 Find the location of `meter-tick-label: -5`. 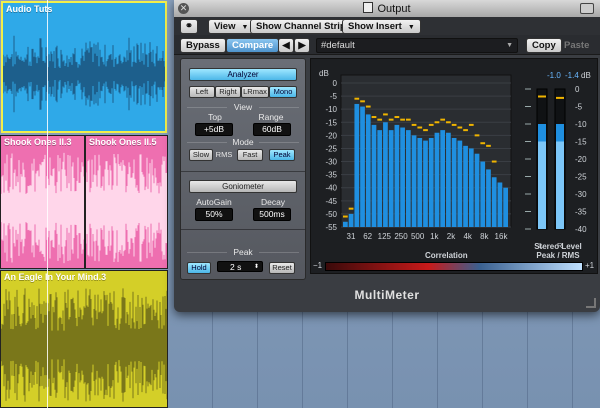

meter-tick-label: -5 is located at coordinates (579, 107).